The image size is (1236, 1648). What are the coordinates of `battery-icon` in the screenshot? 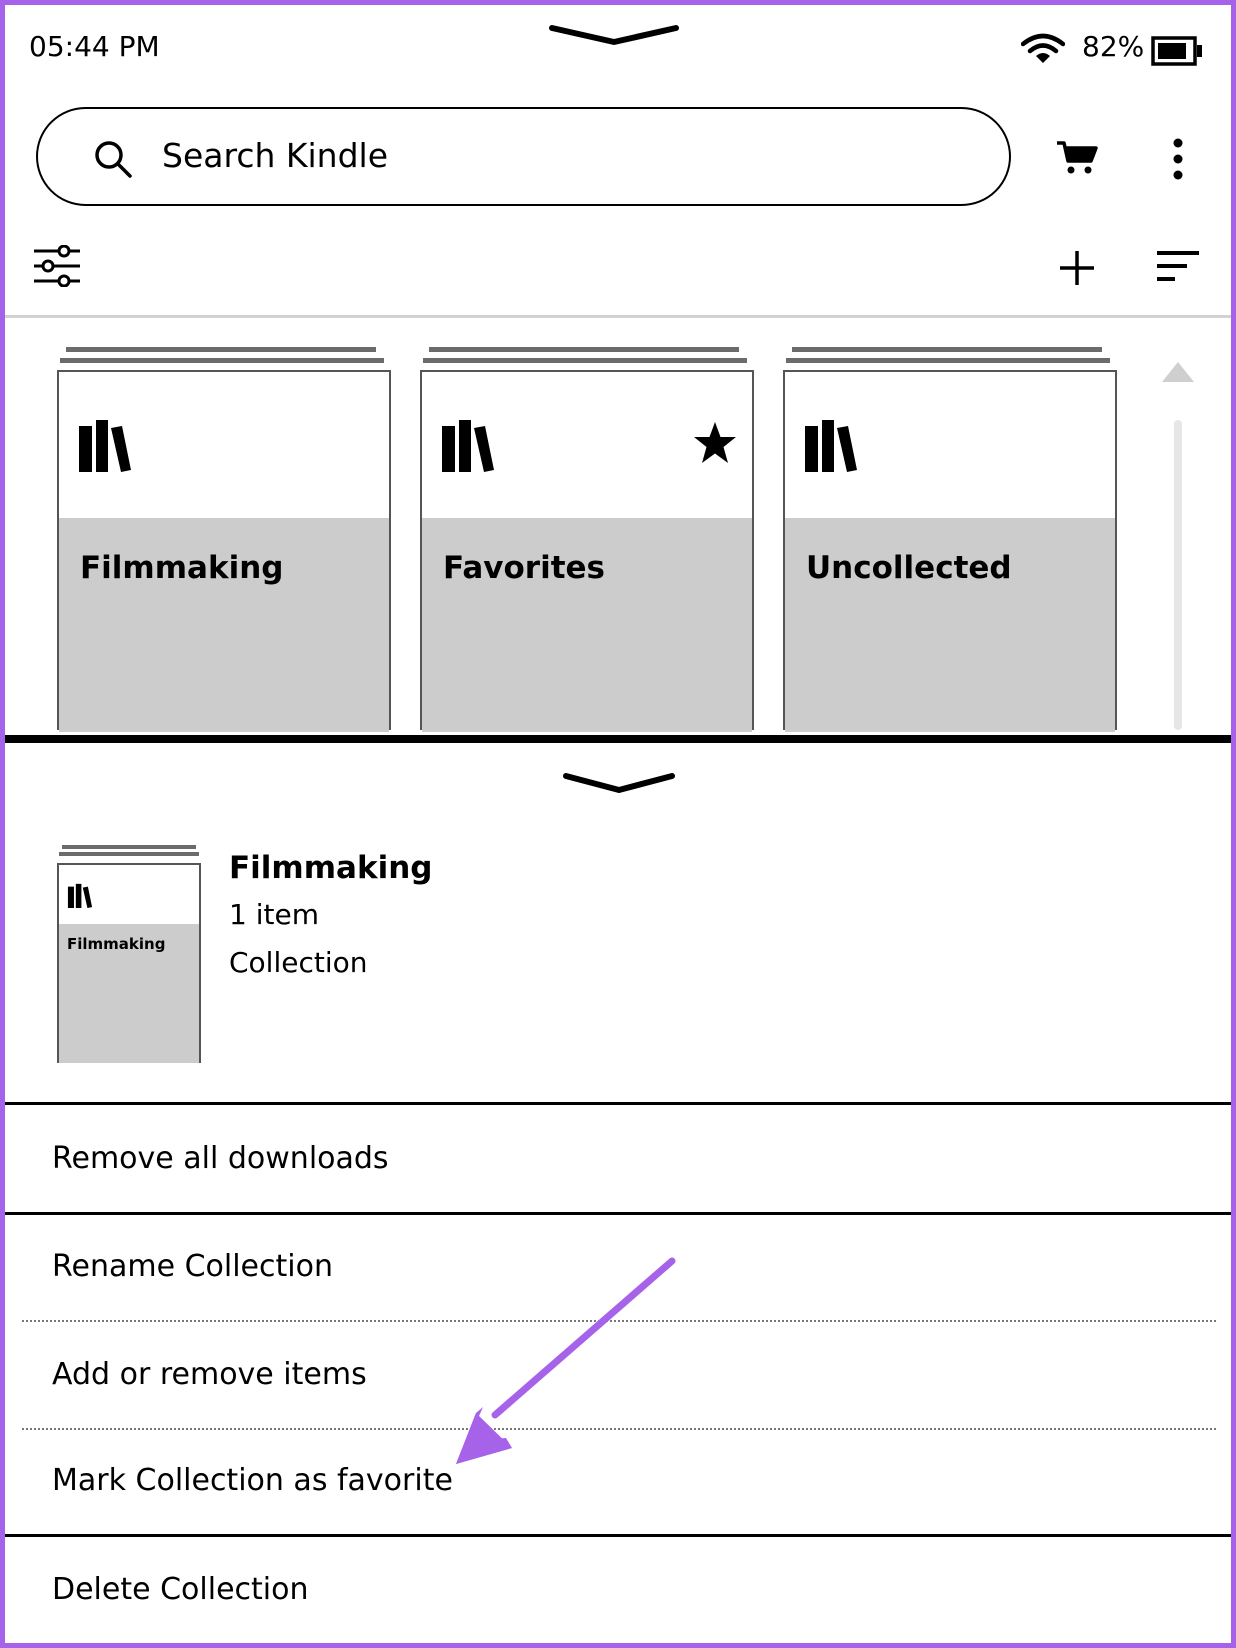 It's located at (1176, 51).